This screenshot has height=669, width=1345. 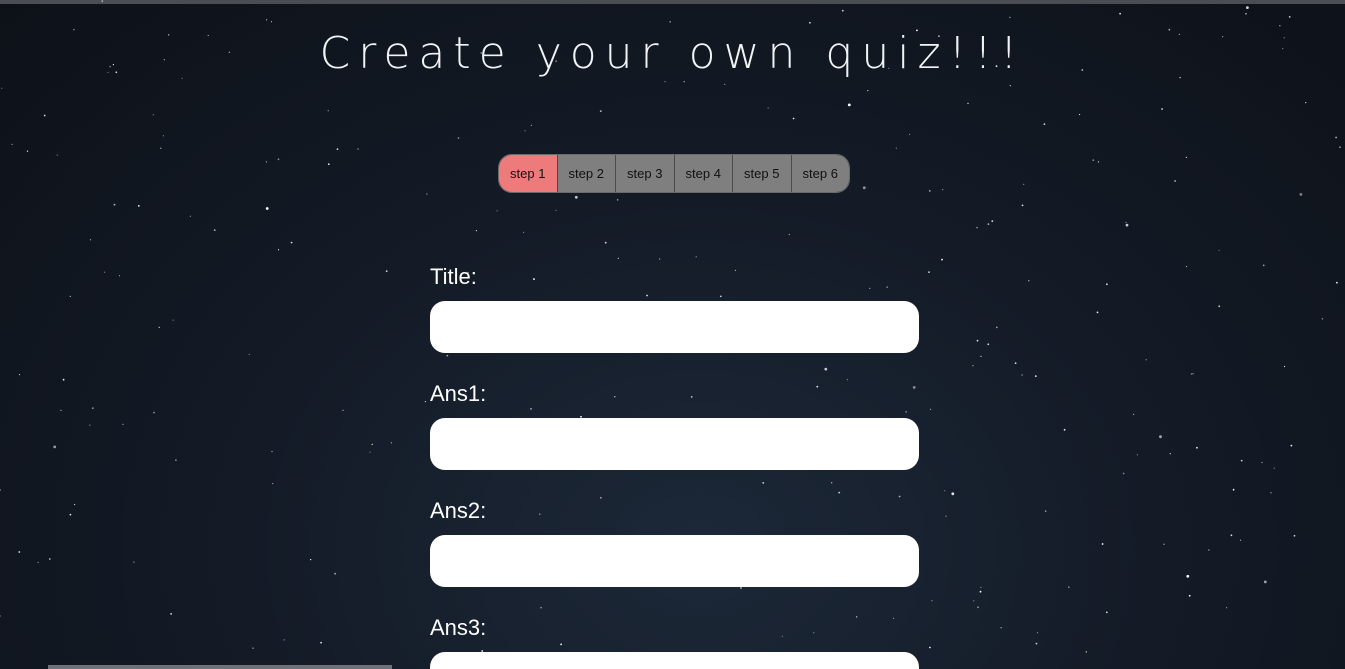 I want to click on step-tab-1: step 1, so click(x=528, y=173).